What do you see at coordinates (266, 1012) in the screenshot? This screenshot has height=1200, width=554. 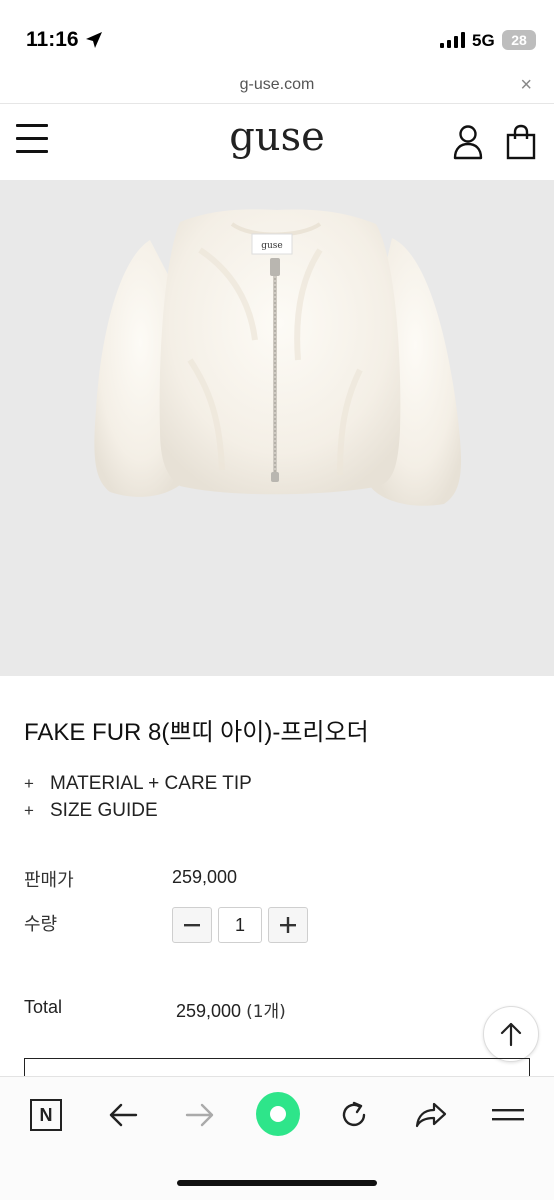 I see `total-count: (1개)` at bounding box center [266, 1012].